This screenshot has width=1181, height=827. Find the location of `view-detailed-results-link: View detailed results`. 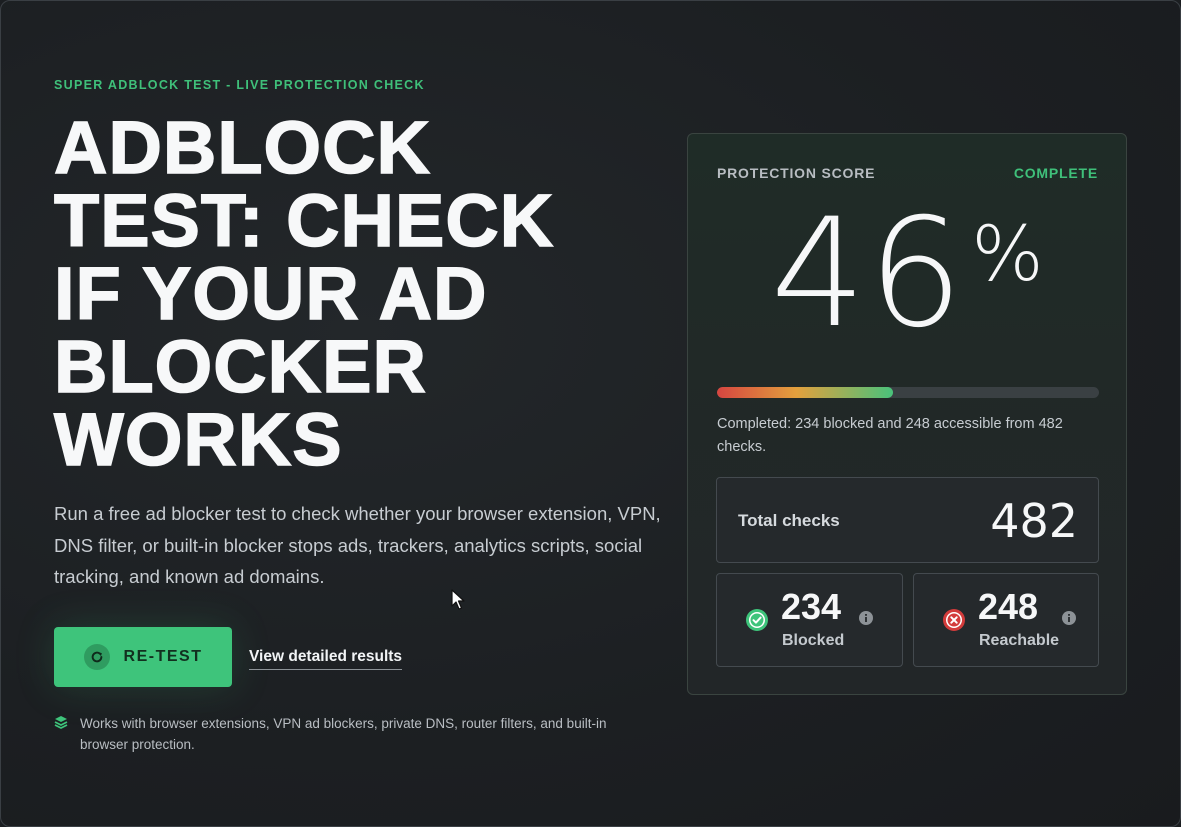

view-detailed-results-link: View detailed results is located at coordinates (326, 659).